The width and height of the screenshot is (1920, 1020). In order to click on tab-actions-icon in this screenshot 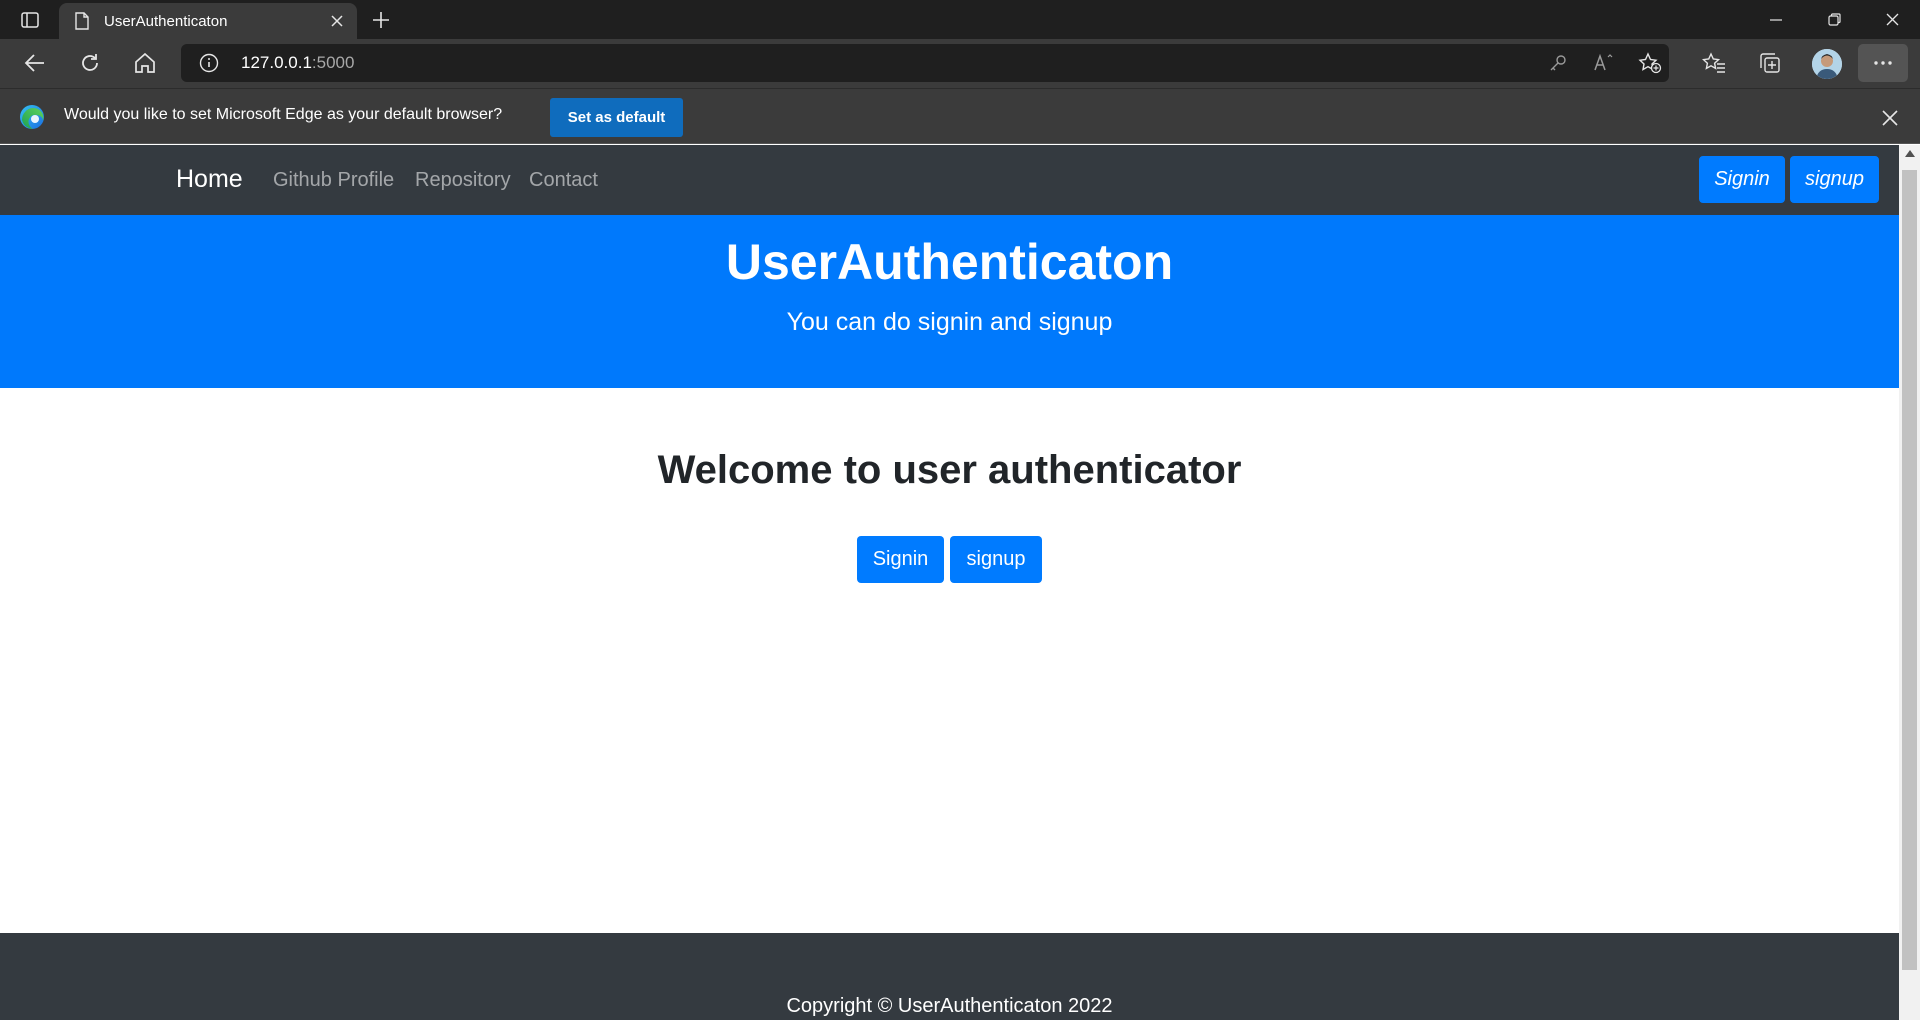, I will do `click(30, 20)`.